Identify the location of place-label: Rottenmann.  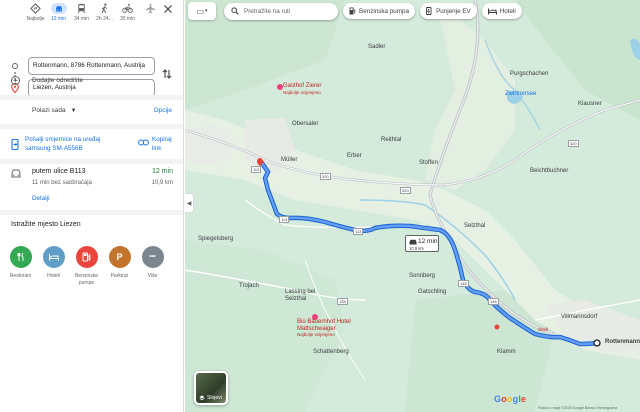
(622, 342).